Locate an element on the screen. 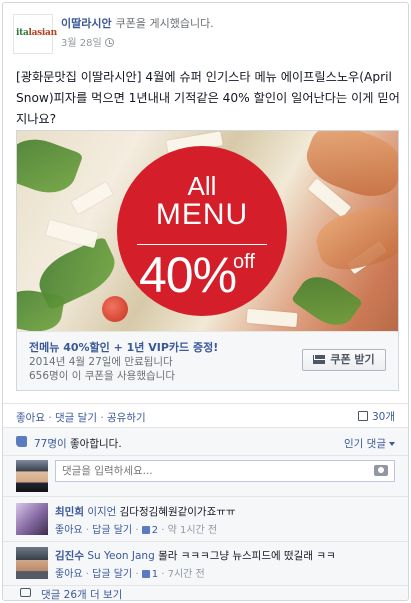  coupon-title-link: 전메뉴 40%할인 + 1년 VIP카드 증정! is located at coordinates (123, 347).